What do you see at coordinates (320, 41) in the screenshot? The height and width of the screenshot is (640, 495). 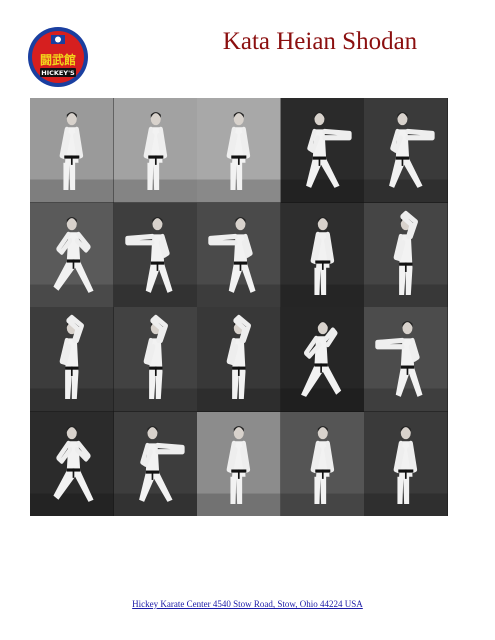 I see `page-title: Kata Heian Shodan` at bounding box center [320, 41].